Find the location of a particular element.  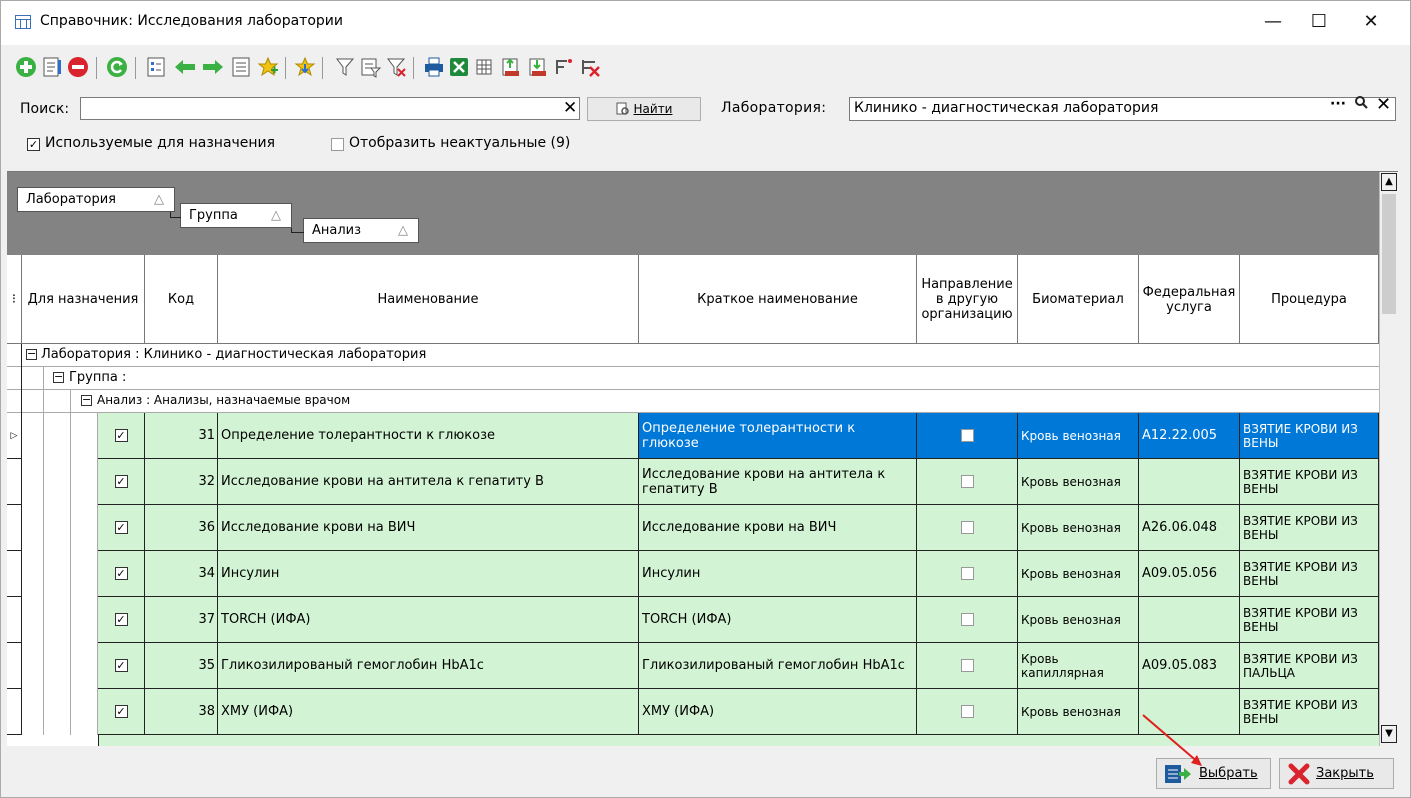

find-button: Найти is located at coordinates (644, 109).